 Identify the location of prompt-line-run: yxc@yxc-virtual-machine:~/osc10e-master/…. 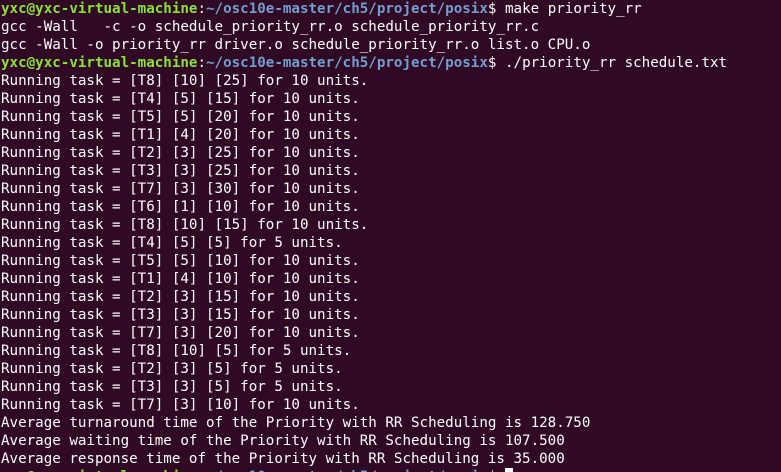
(391, 63).